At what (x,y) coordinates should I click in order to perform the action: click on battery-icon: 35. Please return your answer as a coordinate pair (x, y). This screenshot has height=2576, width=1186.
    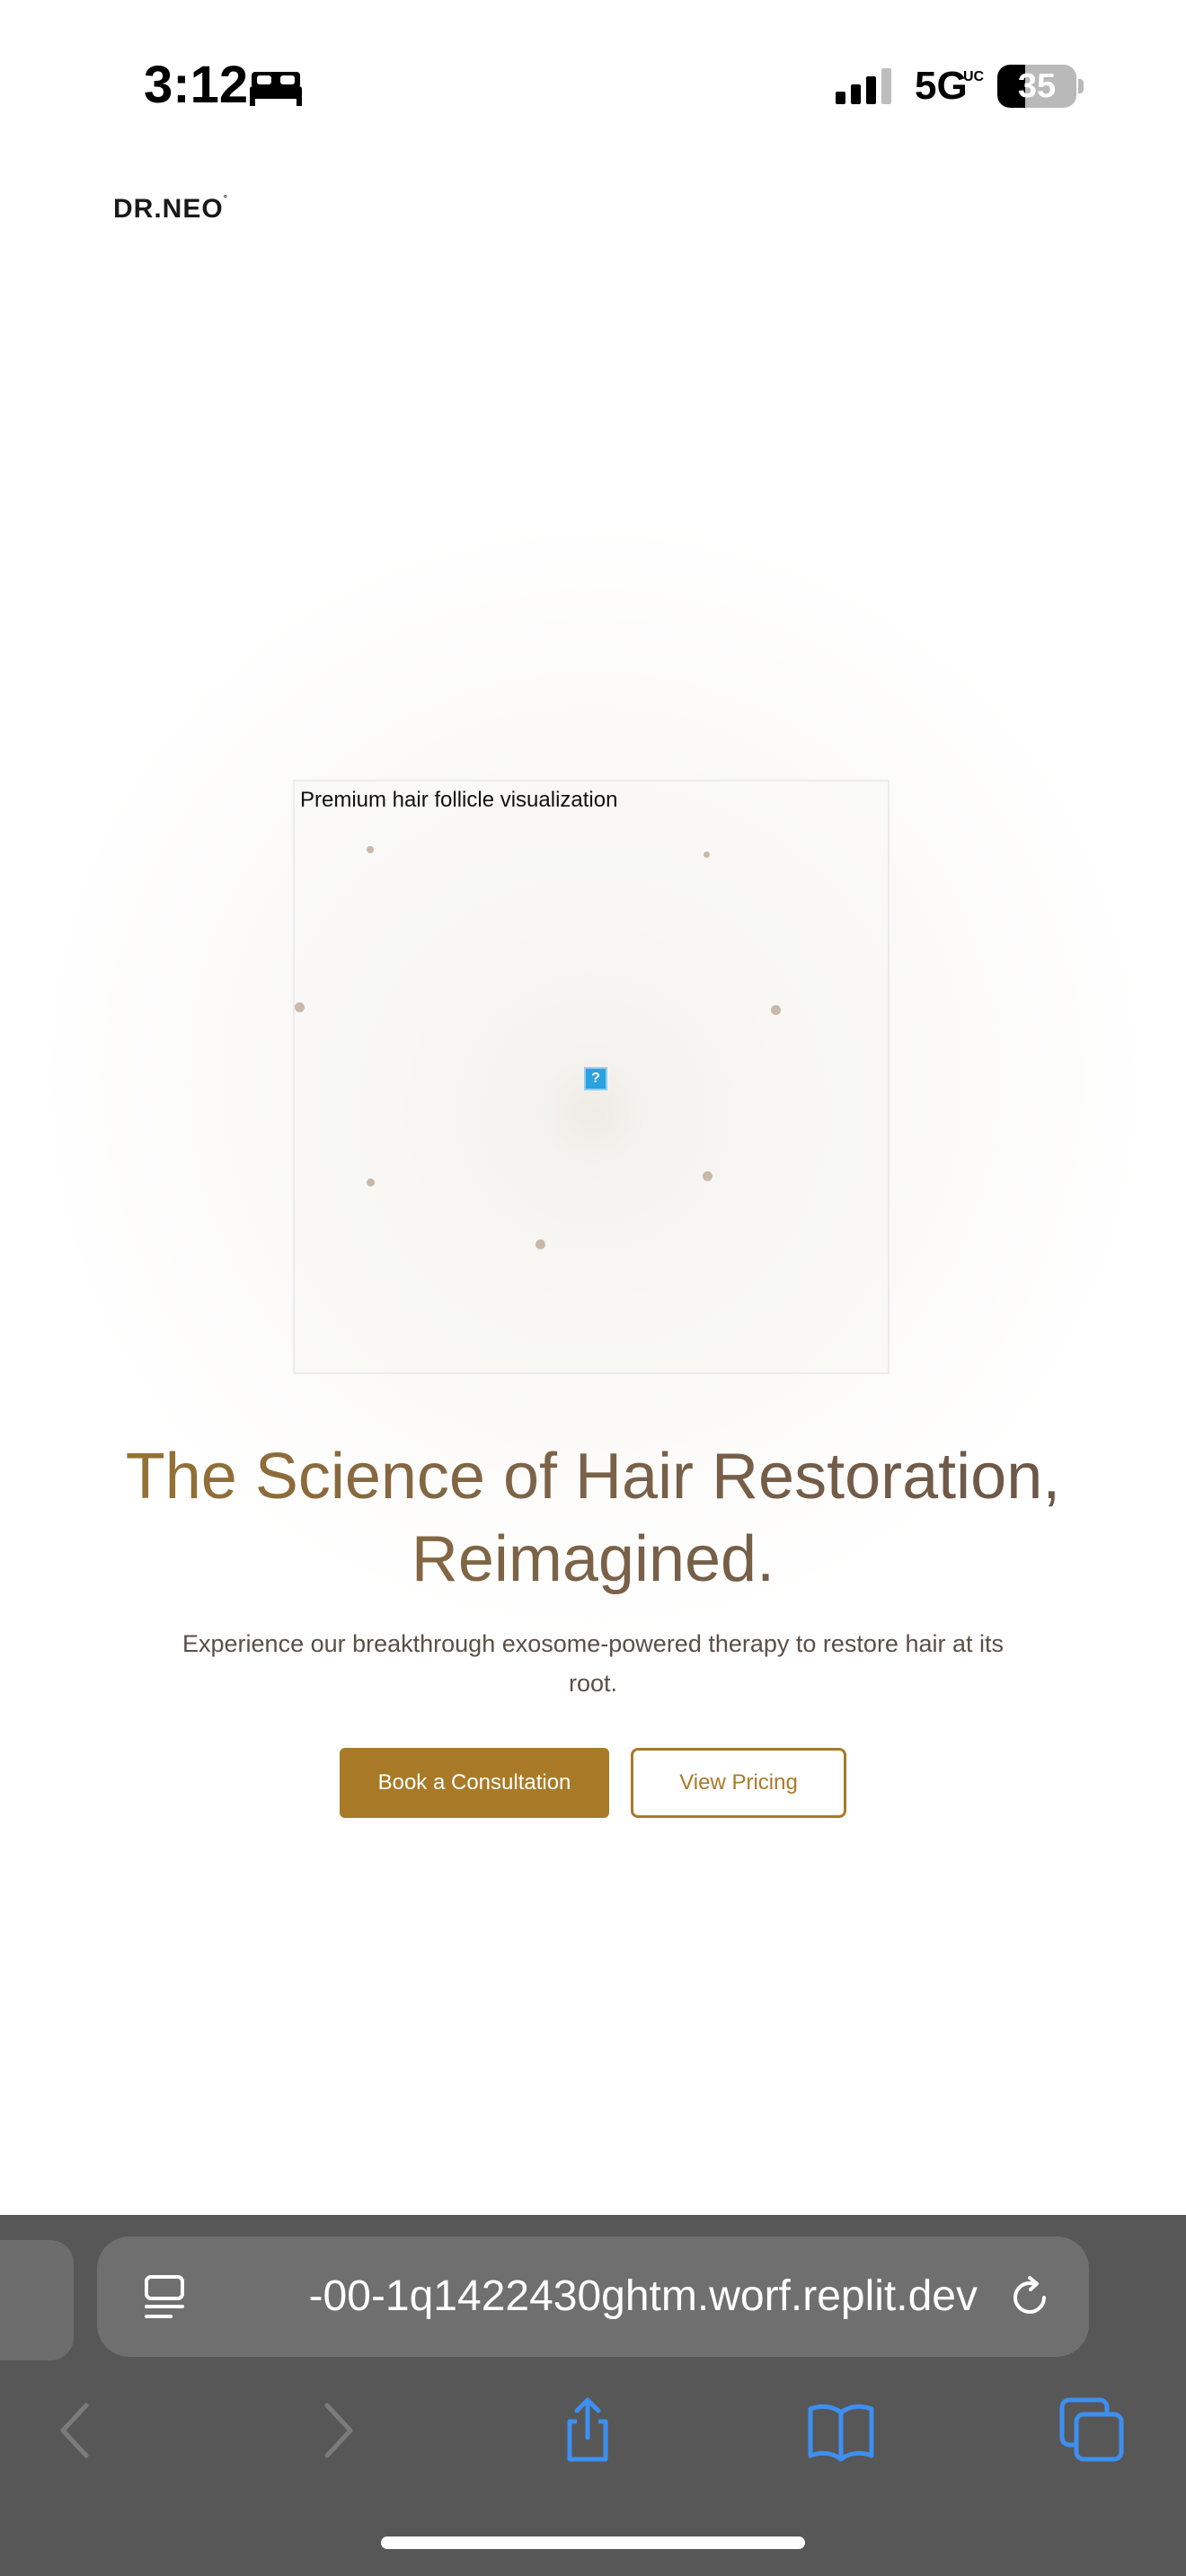
    Looking at the image, I should click on (1036, 86).